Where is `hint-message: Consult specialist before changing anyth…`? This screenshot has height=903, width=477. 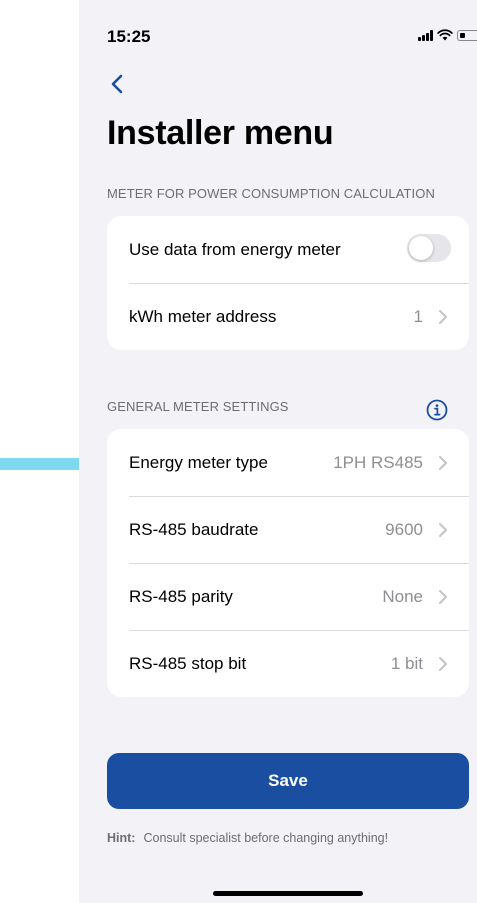
hint-message: Consult specialist before changing anyth… is located at coordinates (266, 838).